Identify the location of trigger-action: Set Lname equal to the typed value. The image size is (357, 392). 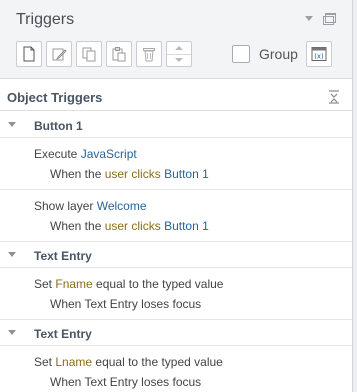
(128, 362).